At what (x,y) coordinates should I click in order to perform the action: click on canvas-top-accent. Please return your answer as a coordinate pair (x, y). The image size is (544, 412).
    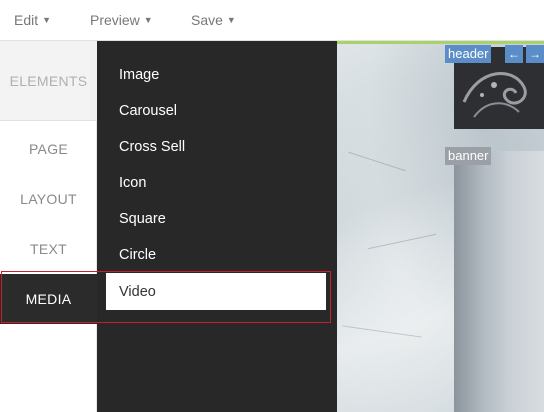
    Looking at the image, I should click on (440, 42).